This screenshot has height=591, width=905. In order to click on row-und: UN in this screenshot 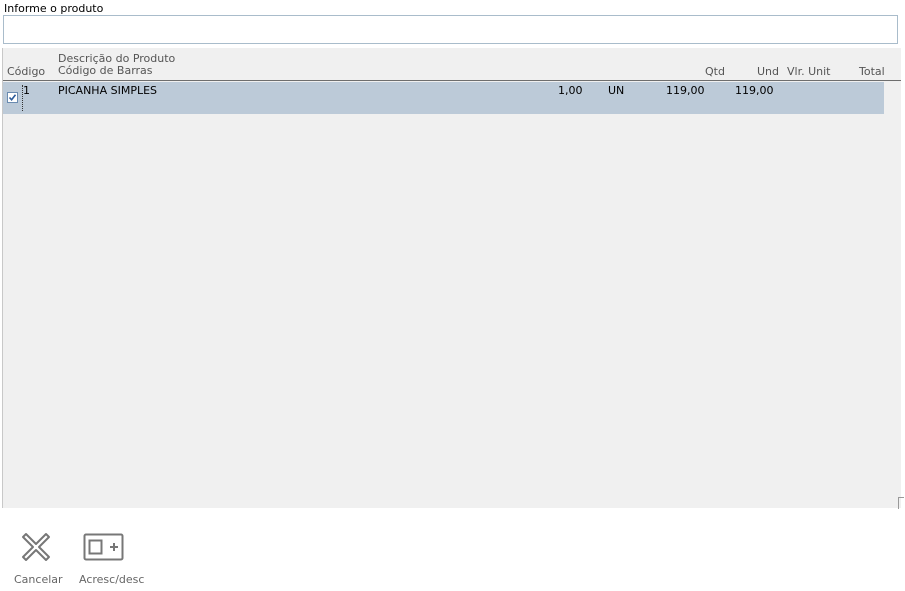, I will do `click(616, 90)`.